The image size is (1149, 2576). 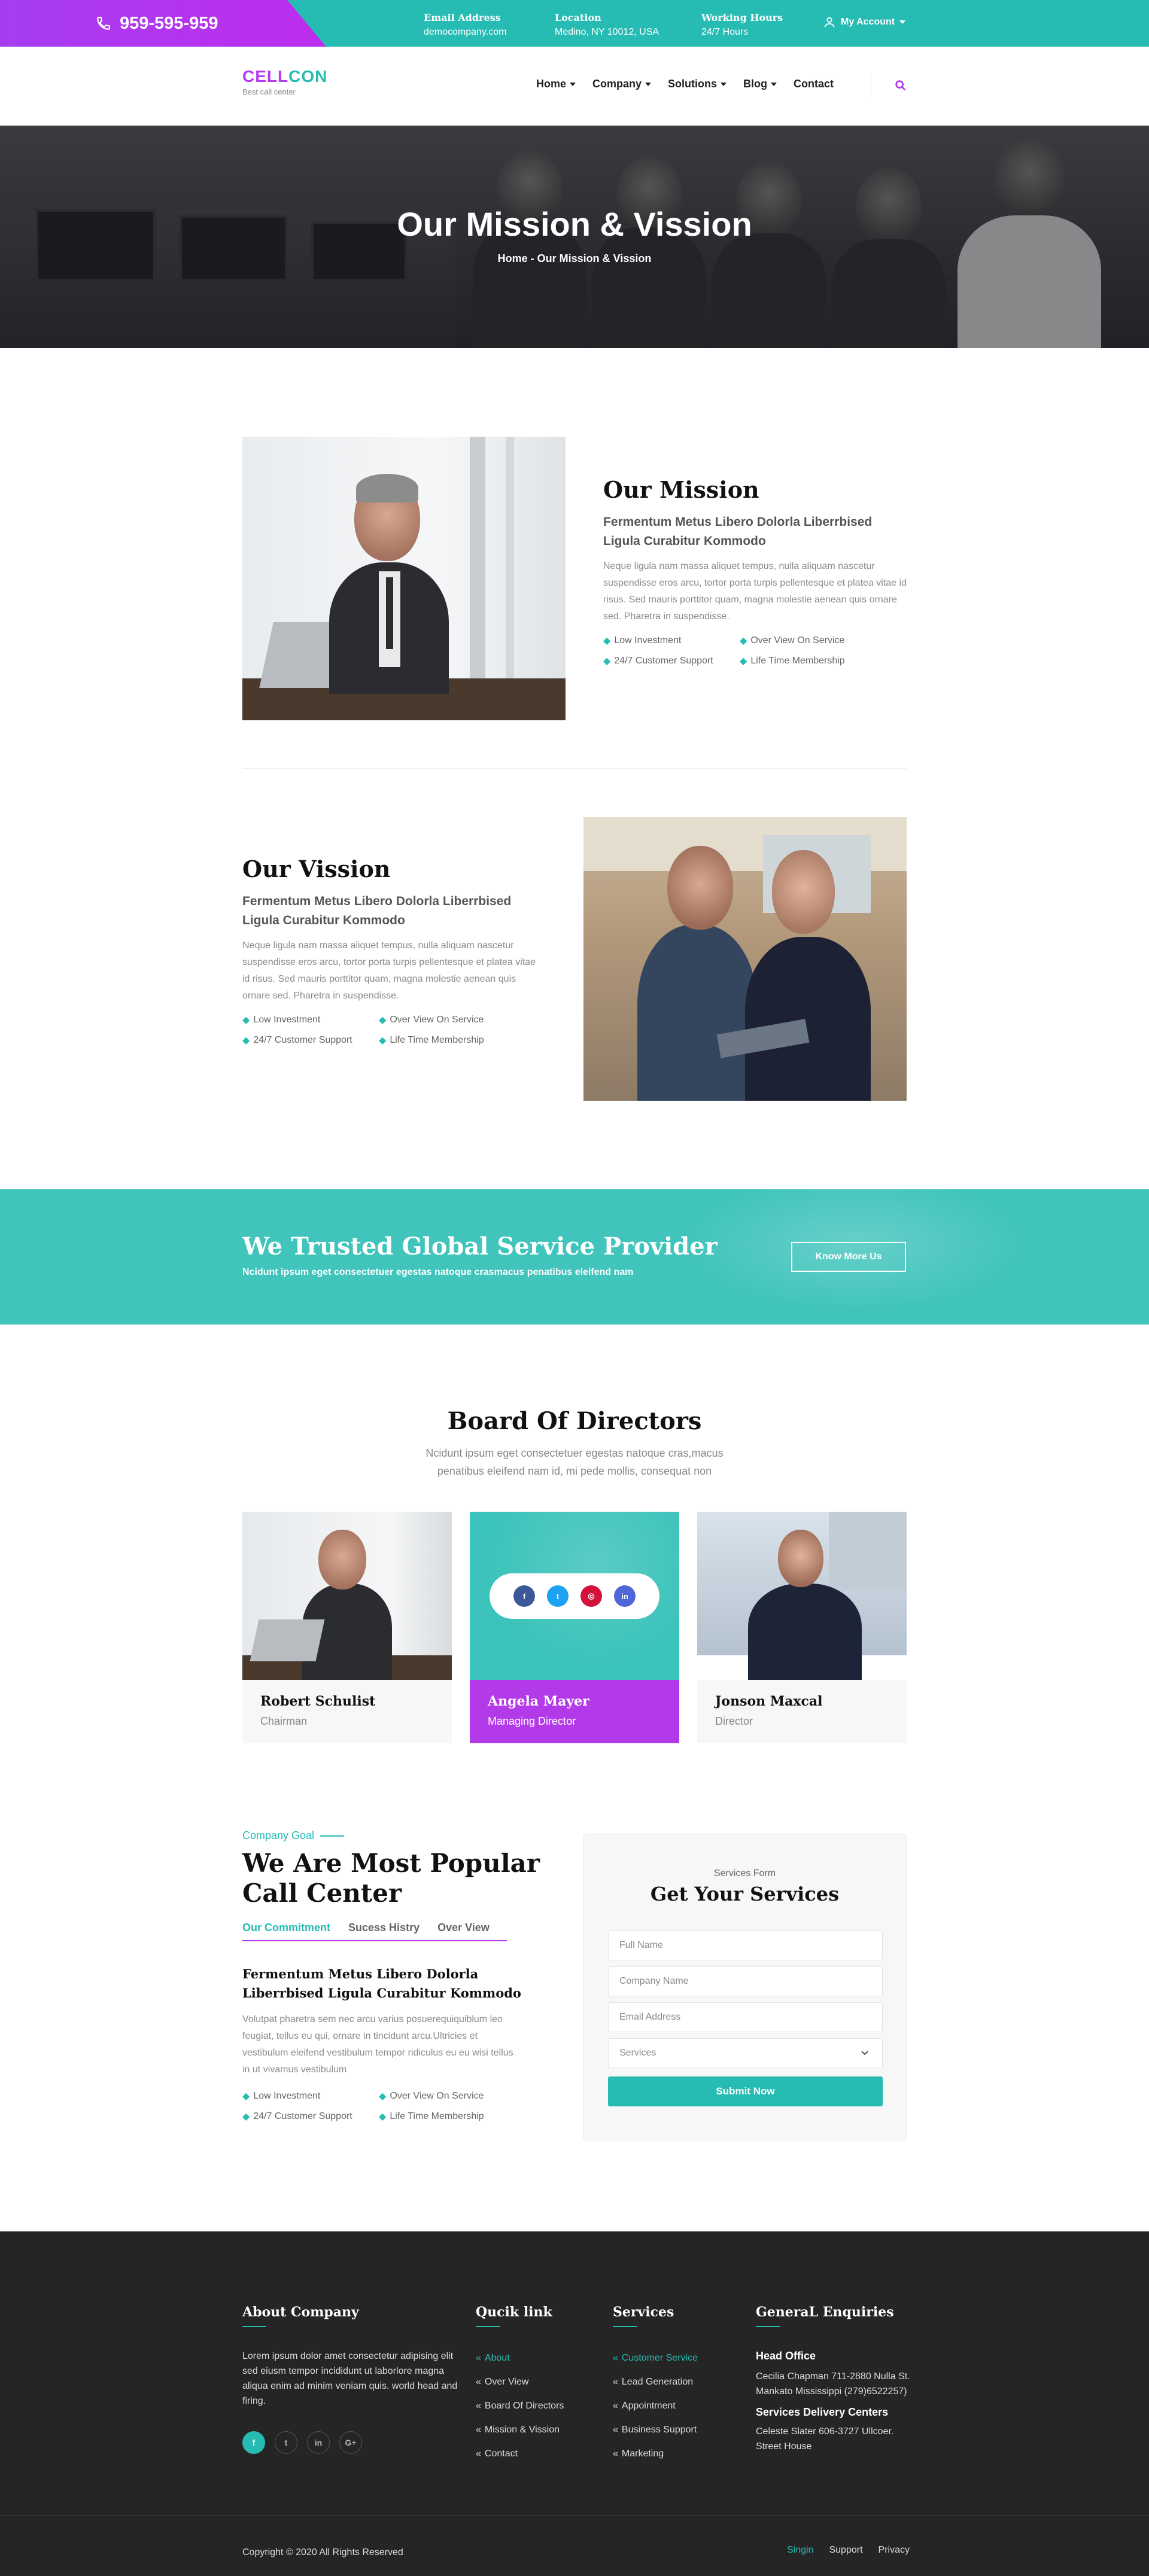 What do you see at coordinates (316, 868) in the screenshot?
I see `vission-title: Our Vission` at bounding box center [316, 868].